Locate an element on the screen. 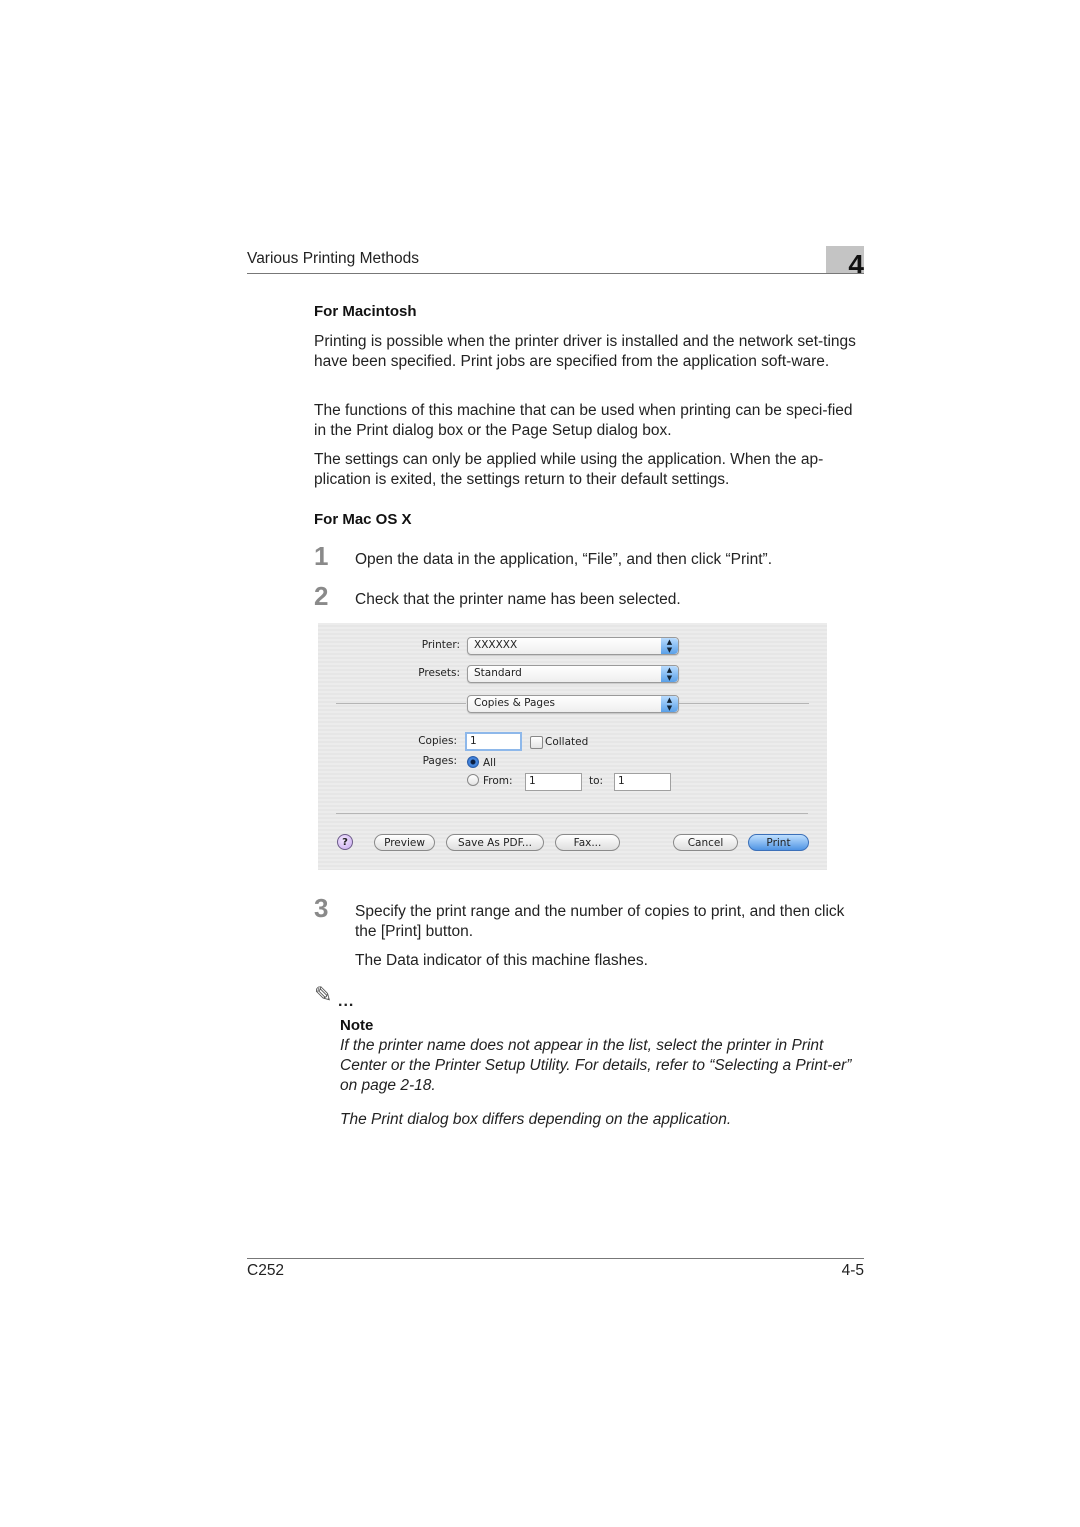 The width and height of the screenshot is (1080, 1527). header-divider is located at coordinates (555, 273).